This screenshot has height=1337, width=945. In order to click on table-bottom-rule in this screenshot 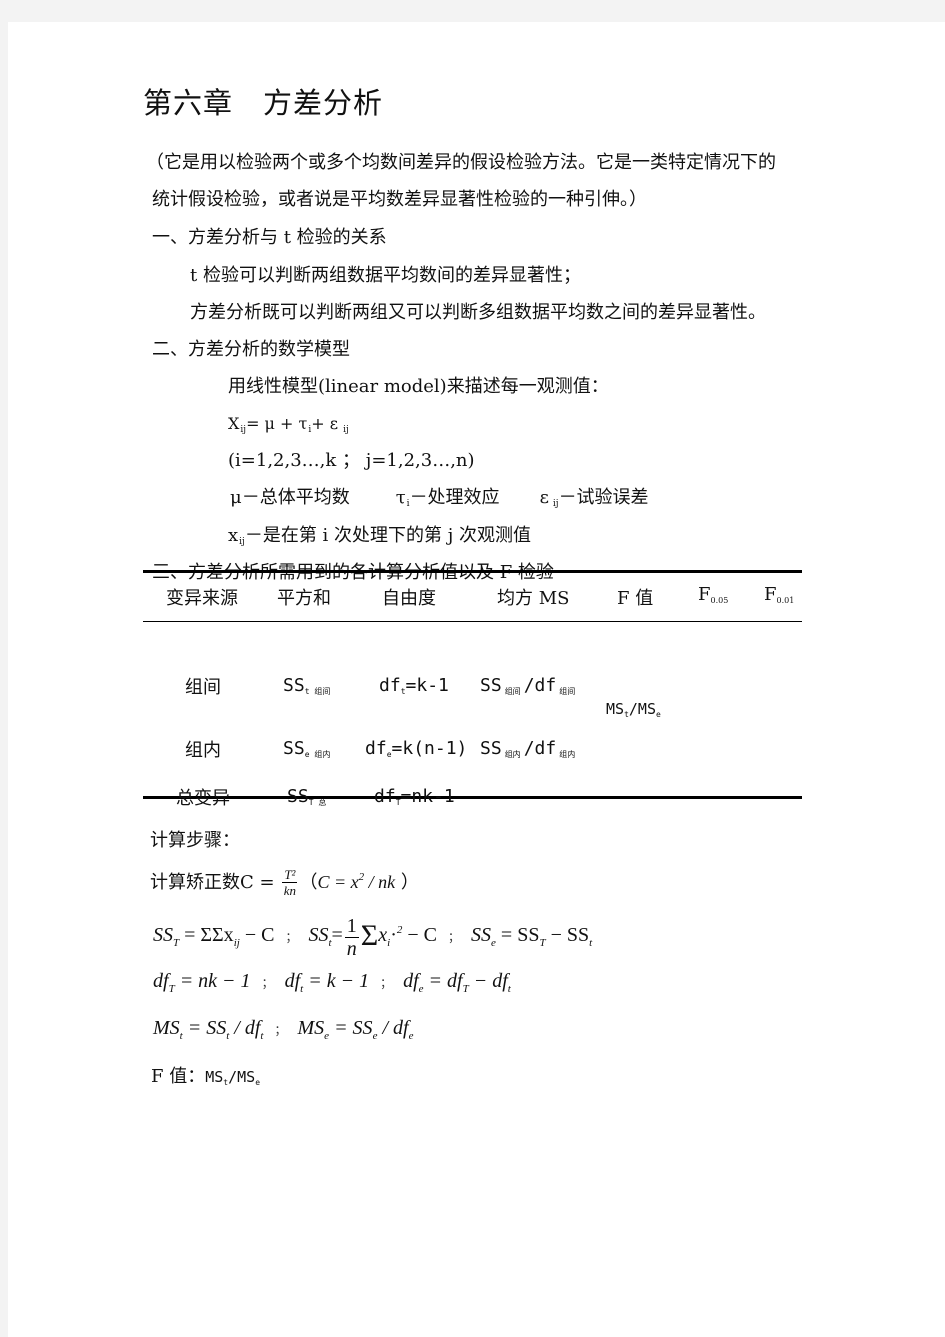, I will do `click(472, 797)`.